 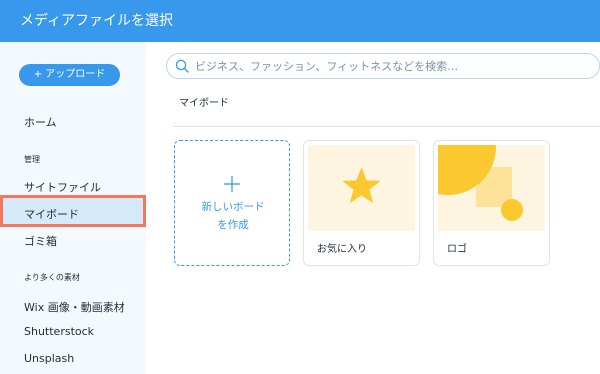 I want to click on plus-icon, so click(x=232, y=184).